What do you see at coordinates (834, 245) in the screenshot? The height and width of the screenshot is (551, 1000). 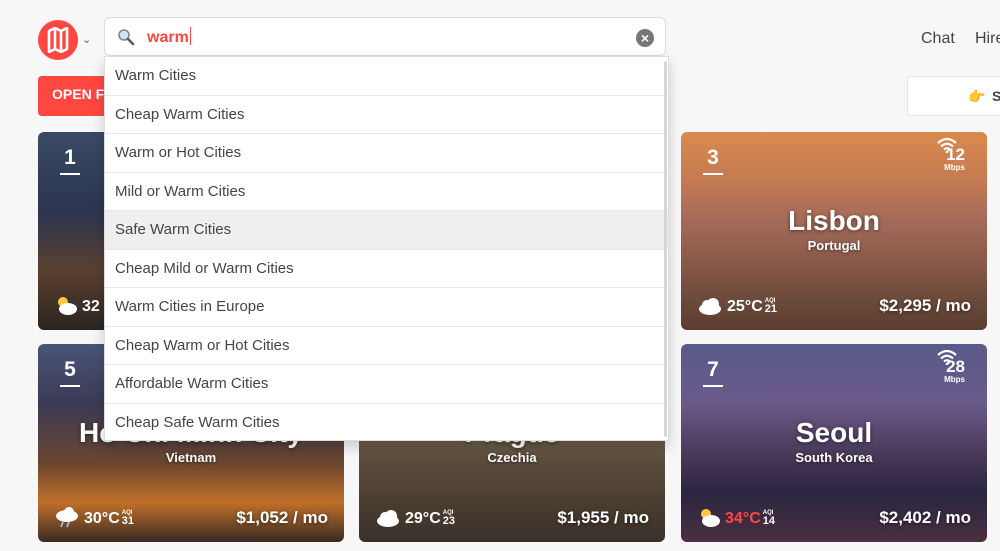 I see `country-name: Portugal` at bounding box center [834, 245].